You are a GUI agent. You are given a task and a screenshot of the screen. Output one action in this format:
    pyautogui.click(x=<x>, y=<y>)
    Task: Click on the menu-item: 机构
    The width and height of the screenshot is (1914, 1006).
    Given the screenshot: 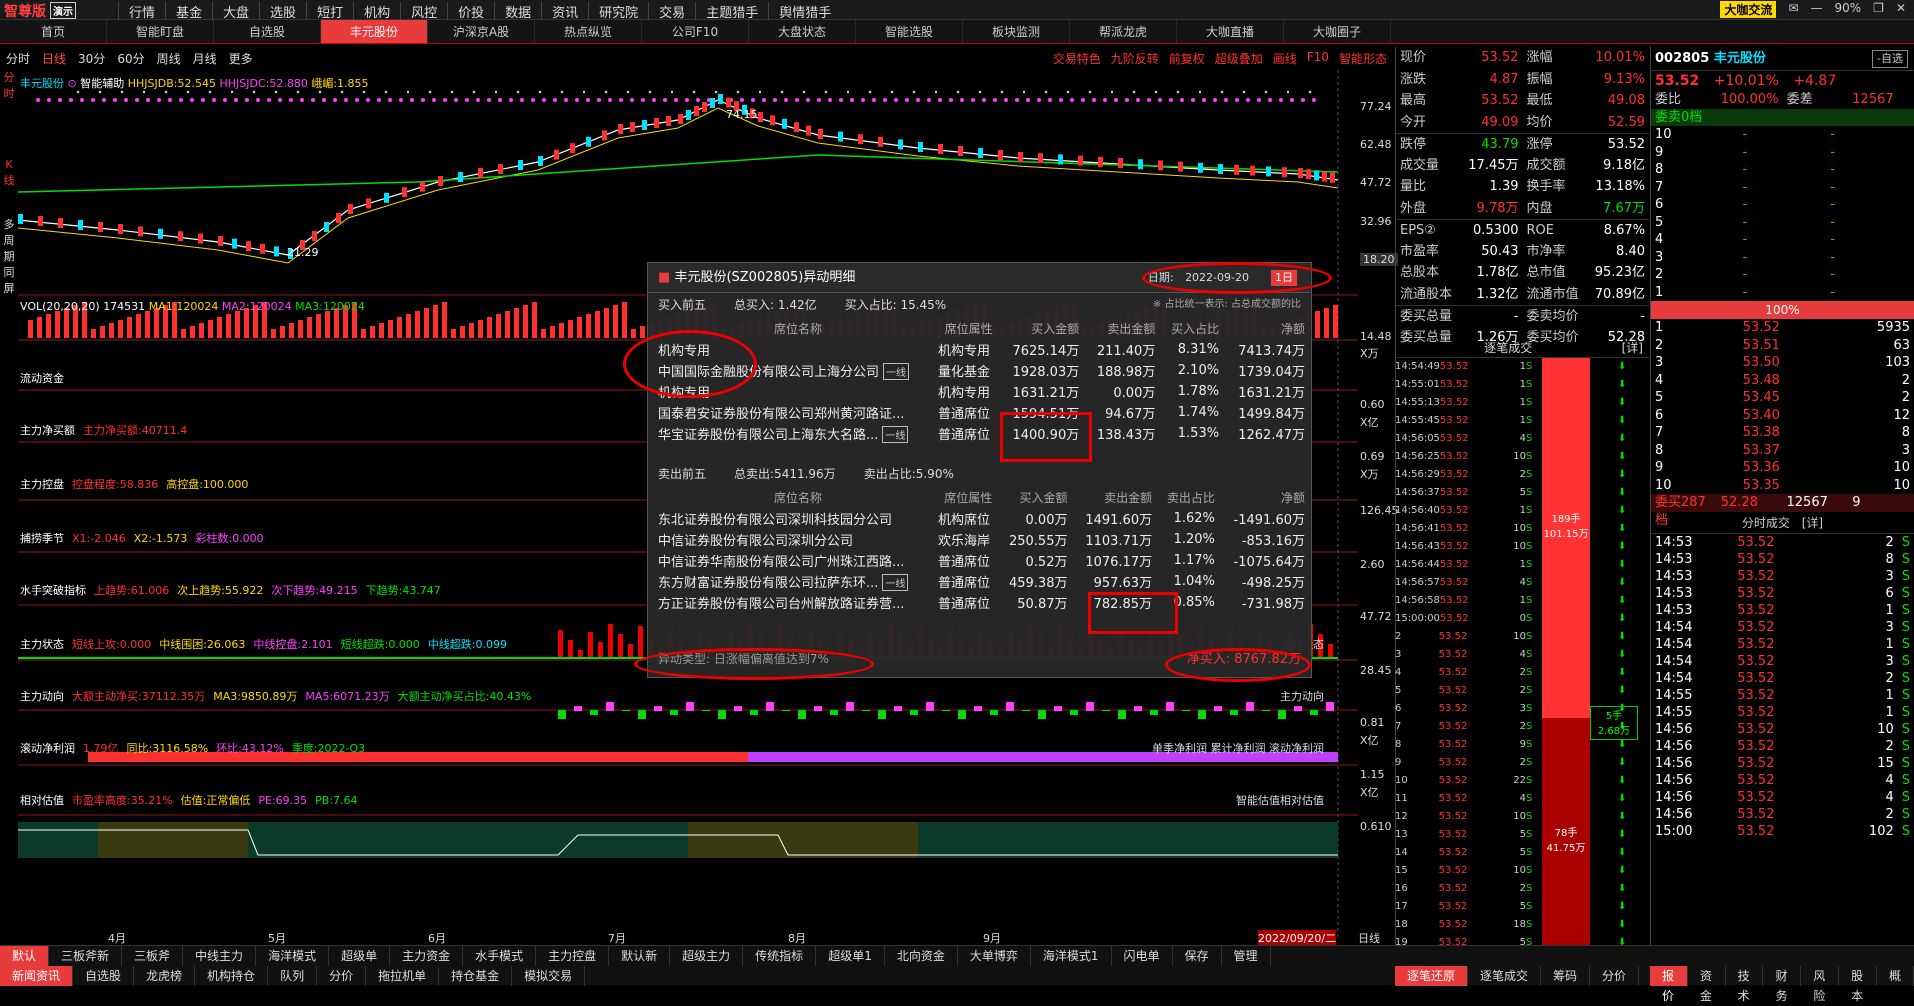 What is the action you would take?
    pyautogui.click(x=376, y=11)
    